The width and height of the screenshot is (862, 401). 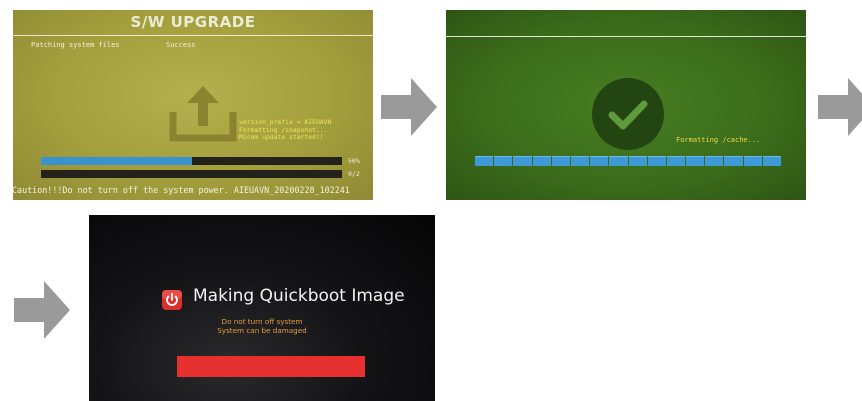 I want to click on step-count: 0/2, so click(x=354, y=174).